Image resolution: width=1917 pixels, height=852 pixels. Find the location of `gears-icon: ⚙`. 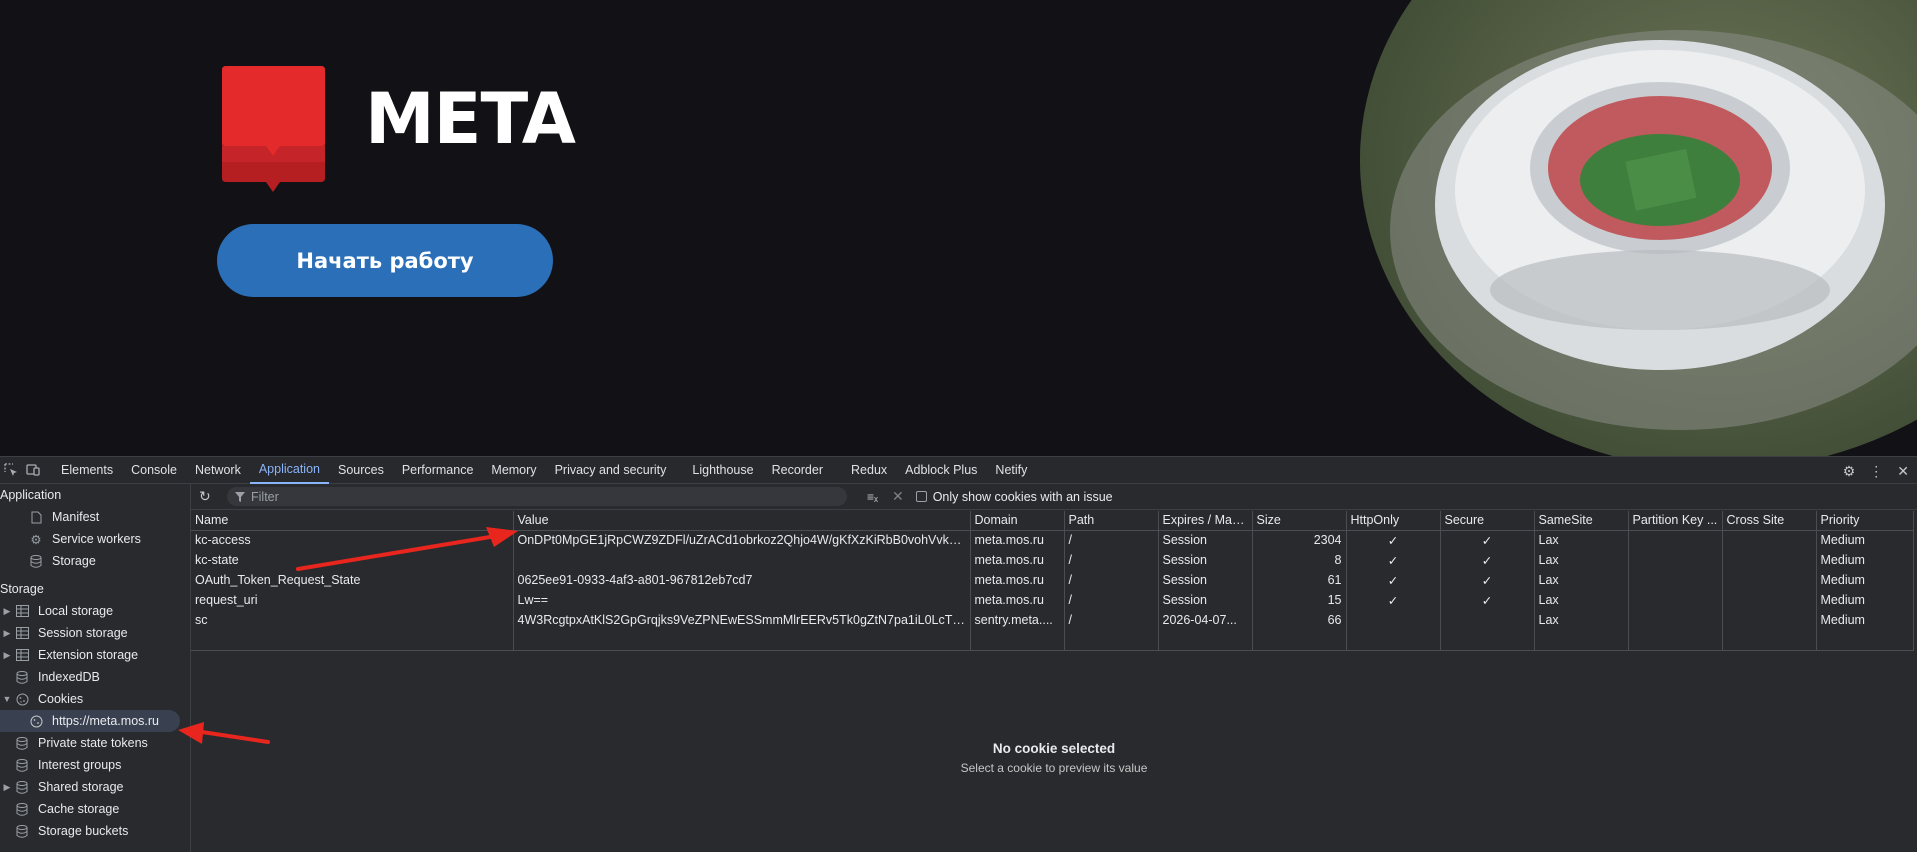

gears-icon: ⚙ is located at coordinates (36, 539).